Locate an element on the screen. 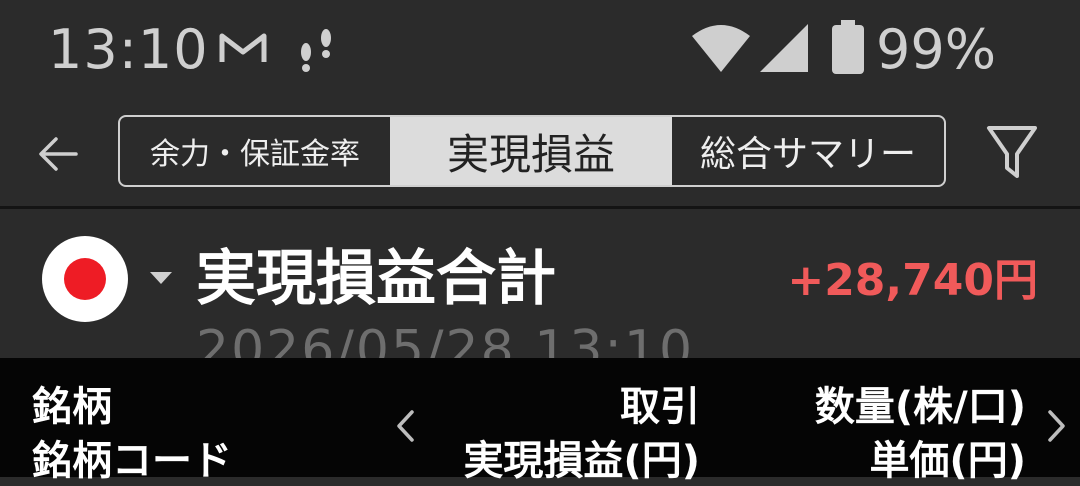  summary-amount: +28,740円 is located at coordinates (912, 280).